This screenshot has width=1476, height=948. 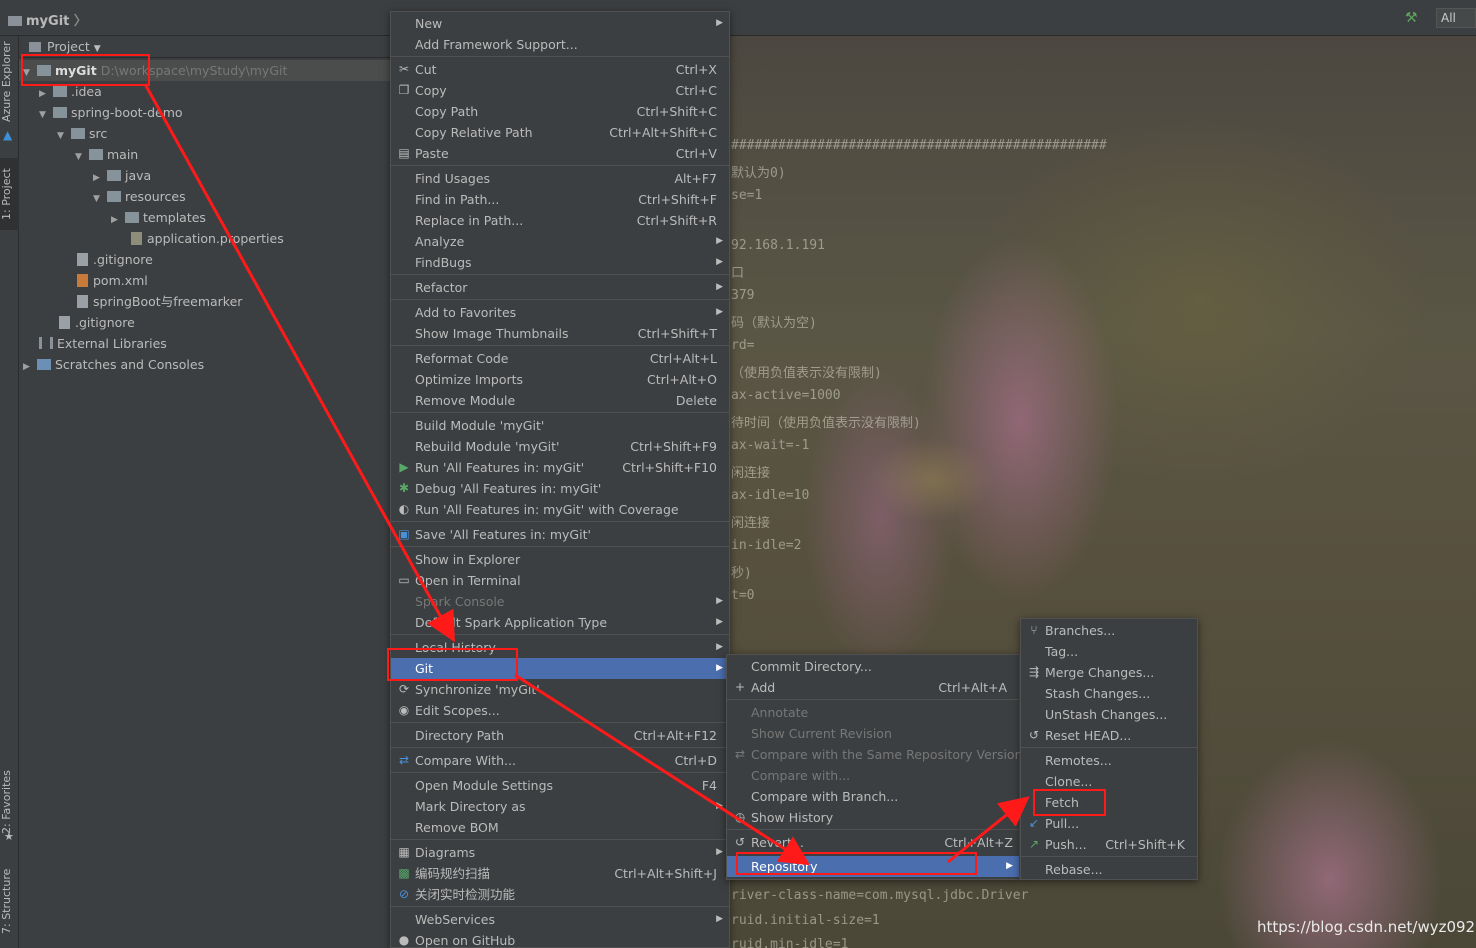 What do you see at coordinates (115, 259) in the screenshot?
I see `tree-item-gitignore: .gitignore` at bounding box center [115, 259].